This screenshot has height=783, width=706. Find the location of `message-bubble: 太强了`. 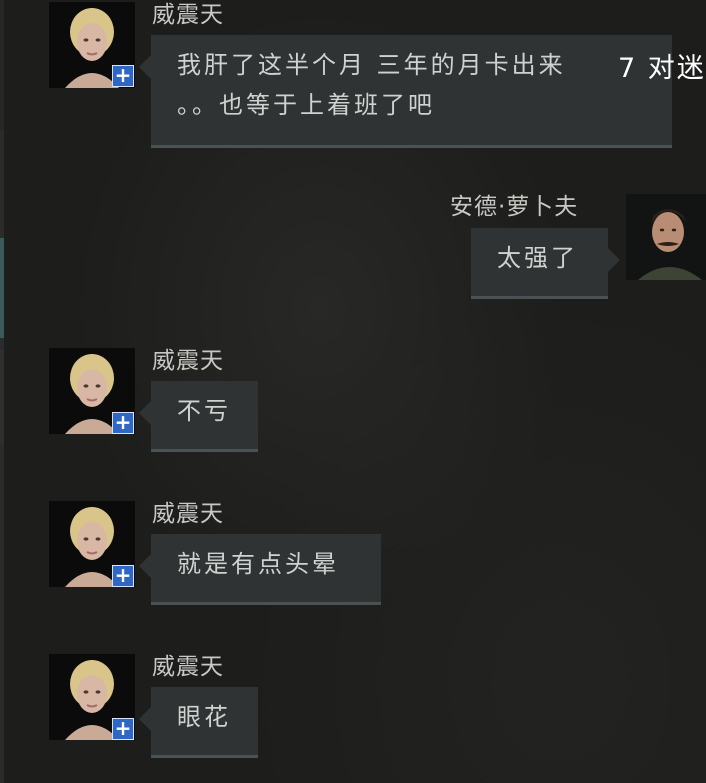

message-bubble: 太强了 is located at coordinates (545, 263).